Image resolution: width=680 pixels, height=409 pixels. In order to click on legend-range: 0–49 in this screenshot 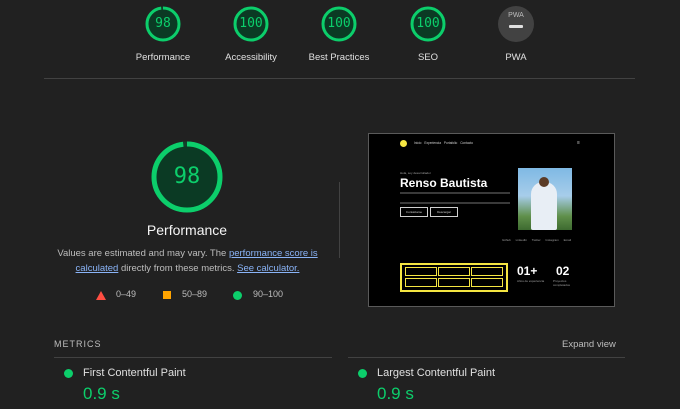, I will do `click(126, 294)`.